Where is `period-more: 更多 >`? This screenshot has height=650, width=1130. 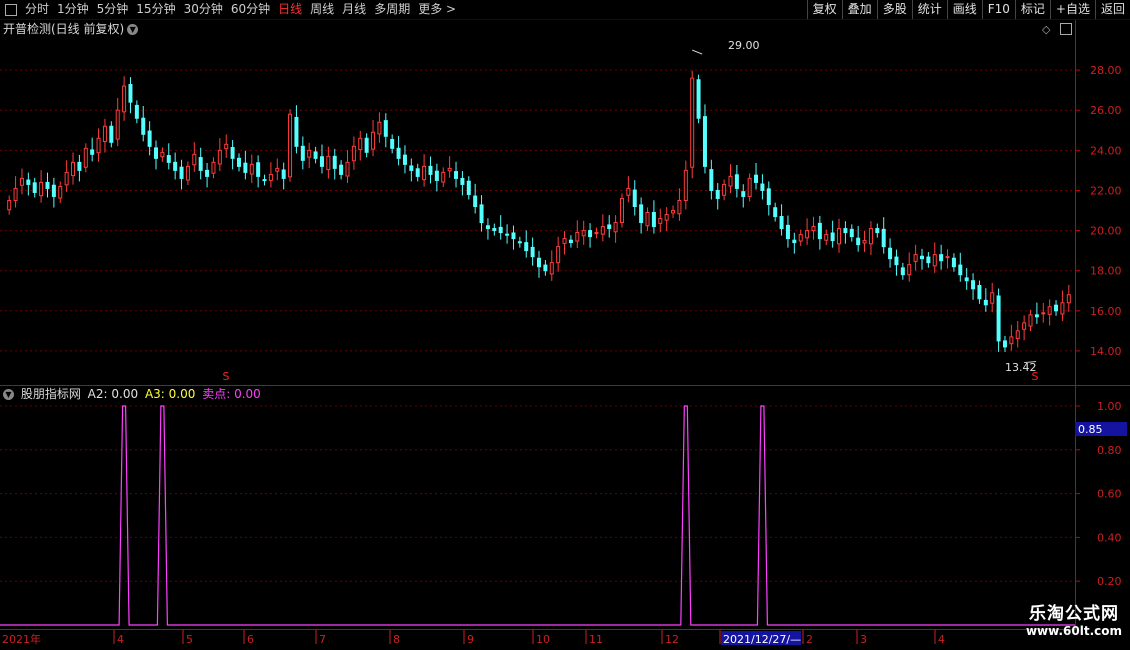 period-more: 更多 > is located at coordinates (437, 9).